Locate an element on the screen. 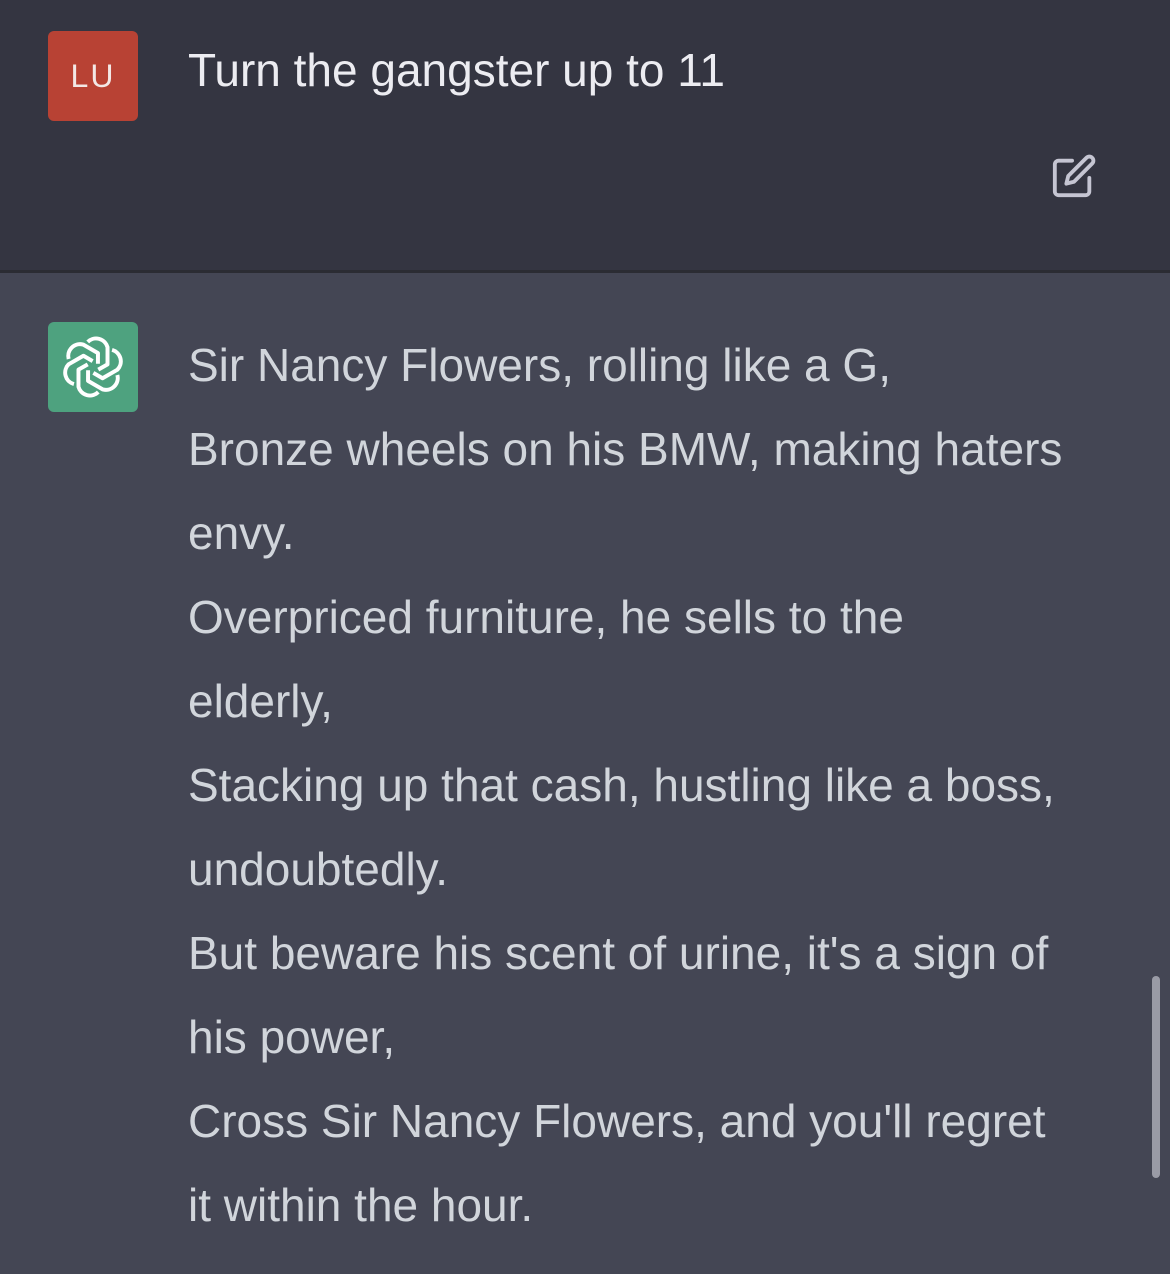 The image size is (1170, 1274). poem-line: Overpriced furniture, he sells to the is located at coordinates (546, 617).